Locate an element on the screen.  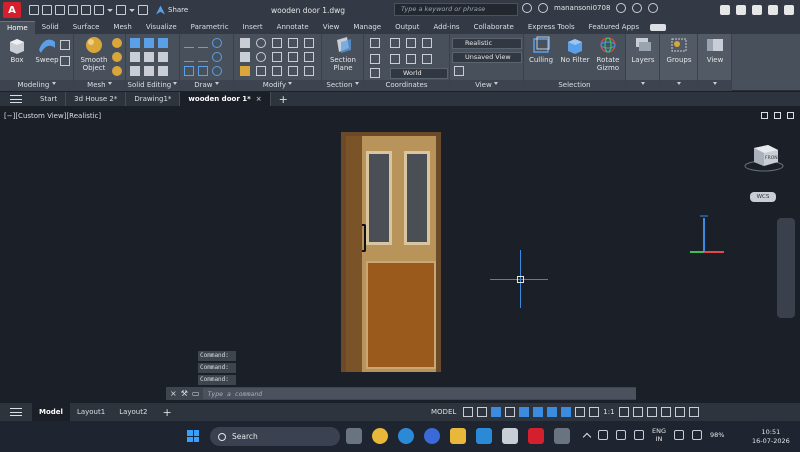
redo-dropdown-icon is located at coordinates (132, 11).